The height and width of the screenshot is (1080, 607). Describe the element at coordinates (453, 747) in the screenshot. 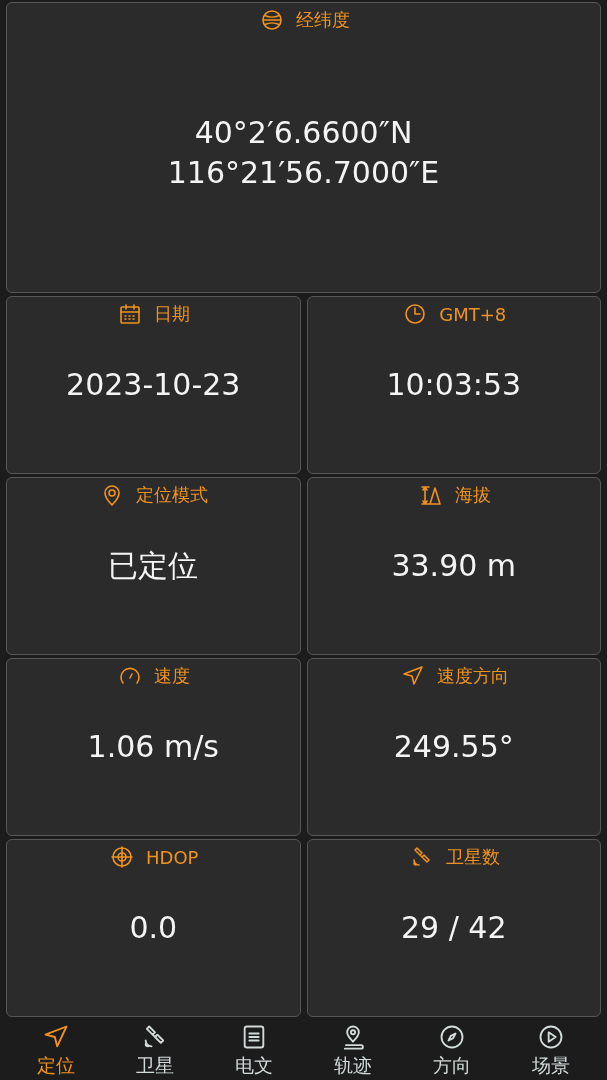

I see `card-value: 249.55°` at that location.